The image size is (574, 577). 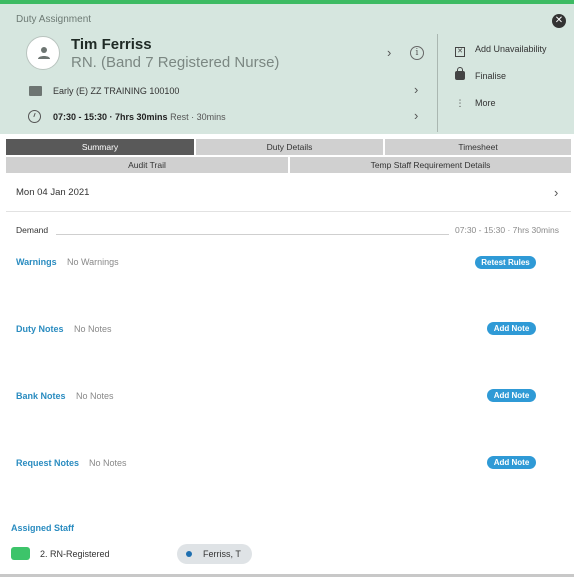 What do you see at coordinates (507, 230) in the screenshot?
I see `demand-time: 07:30 - 15:30 · 7hrs 30mins` at bounding box center [507, 230].